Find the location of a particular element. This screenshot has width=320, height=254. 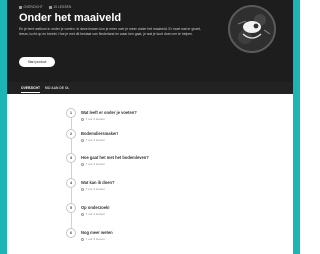

meta-overview-label: OVERZICHT is located at coordinates (33, 7).